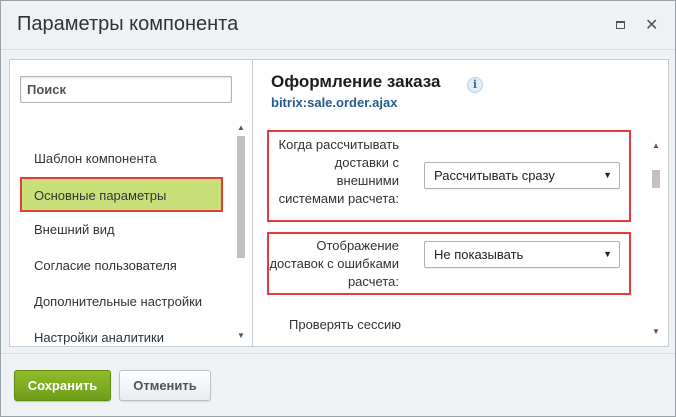 The width and height of the screenshot is (676, 417). What do you see at coordinates (165, 385) in the screenshot?
I see `cancel-button: Отменить` at bounding box center [165, 385].